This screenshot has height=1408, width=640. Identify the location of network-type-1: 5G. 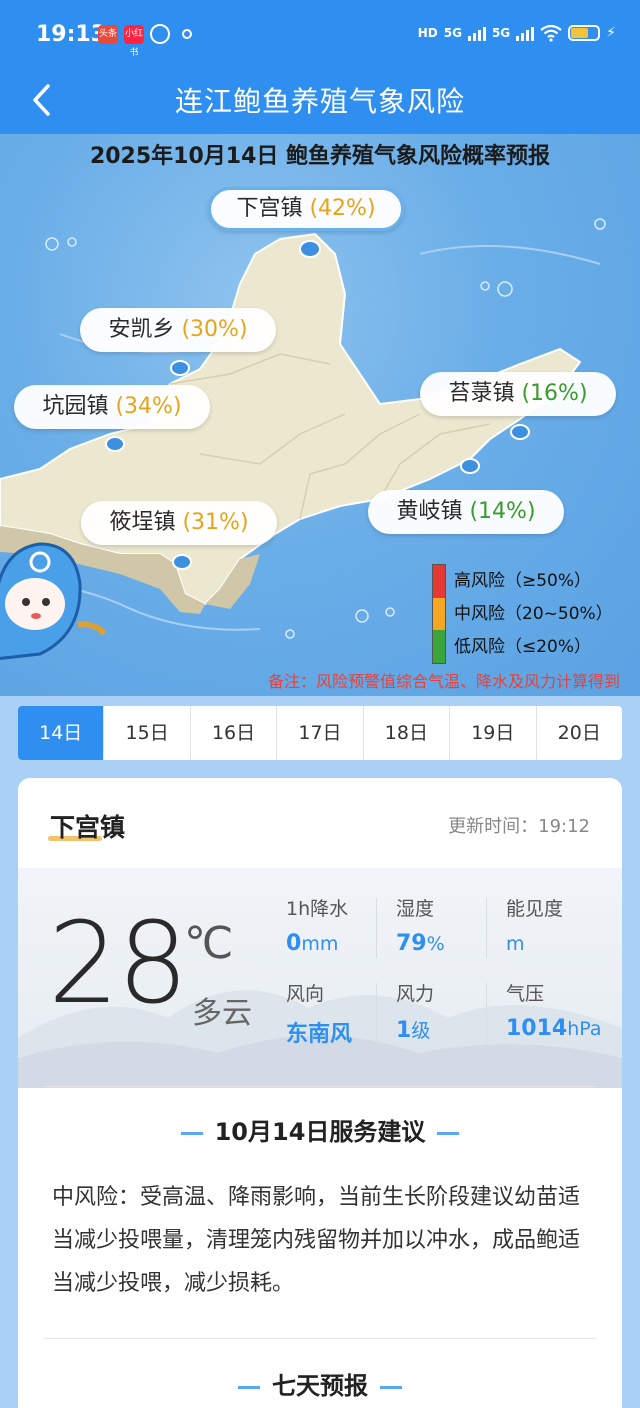
(452, 33).